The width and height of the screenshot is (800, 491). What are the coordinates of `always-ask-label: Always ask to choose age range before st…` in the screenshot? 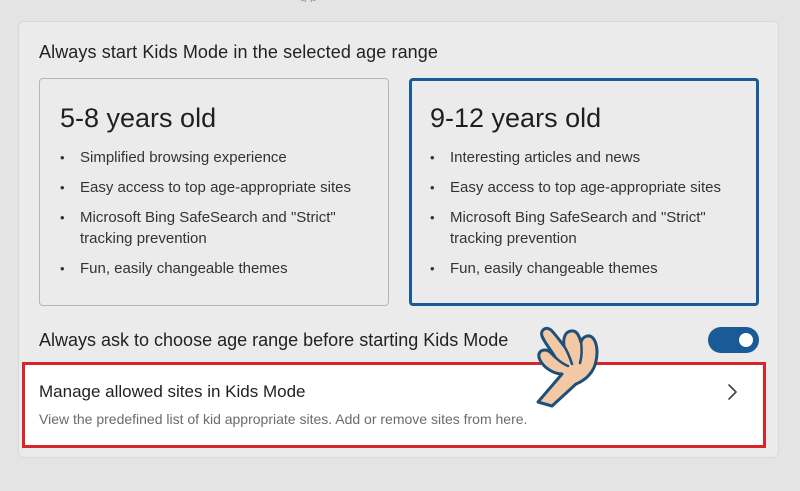 It's located at (274, 340).